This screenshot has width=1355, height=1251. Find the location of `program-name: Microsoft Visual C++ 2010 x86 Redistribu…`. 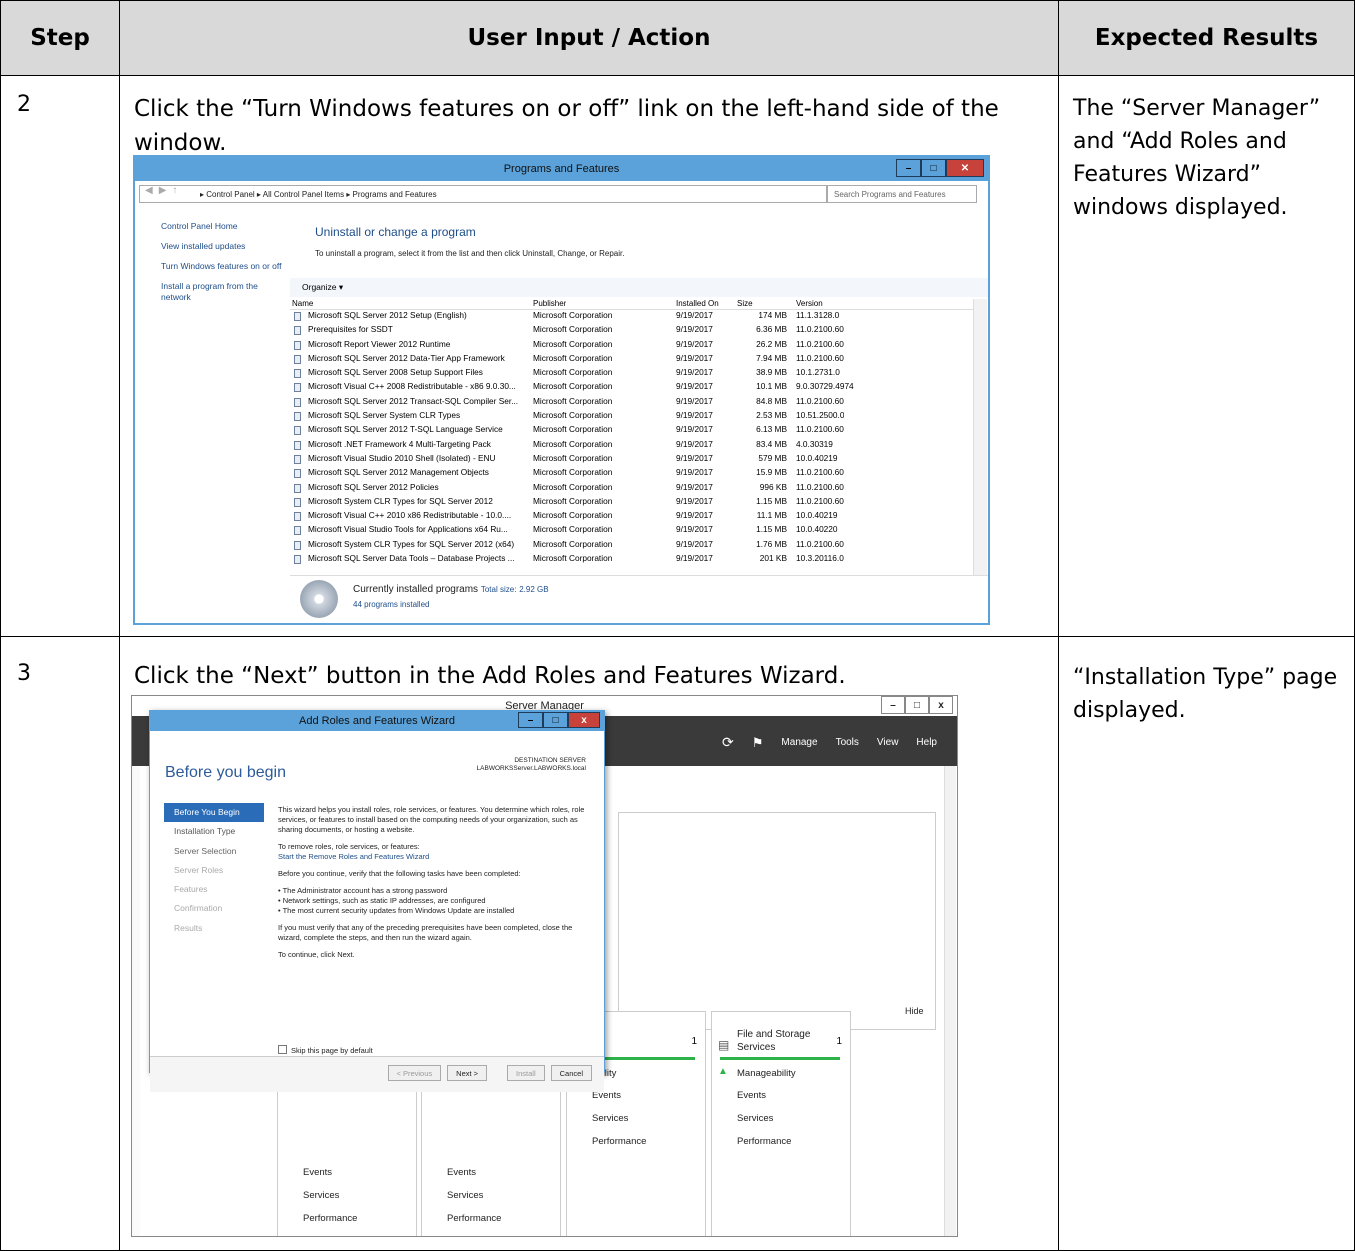

program-name: Microsoft Visual C++ 2010 x86 Redistribu… is located at coordinates (410, 515).